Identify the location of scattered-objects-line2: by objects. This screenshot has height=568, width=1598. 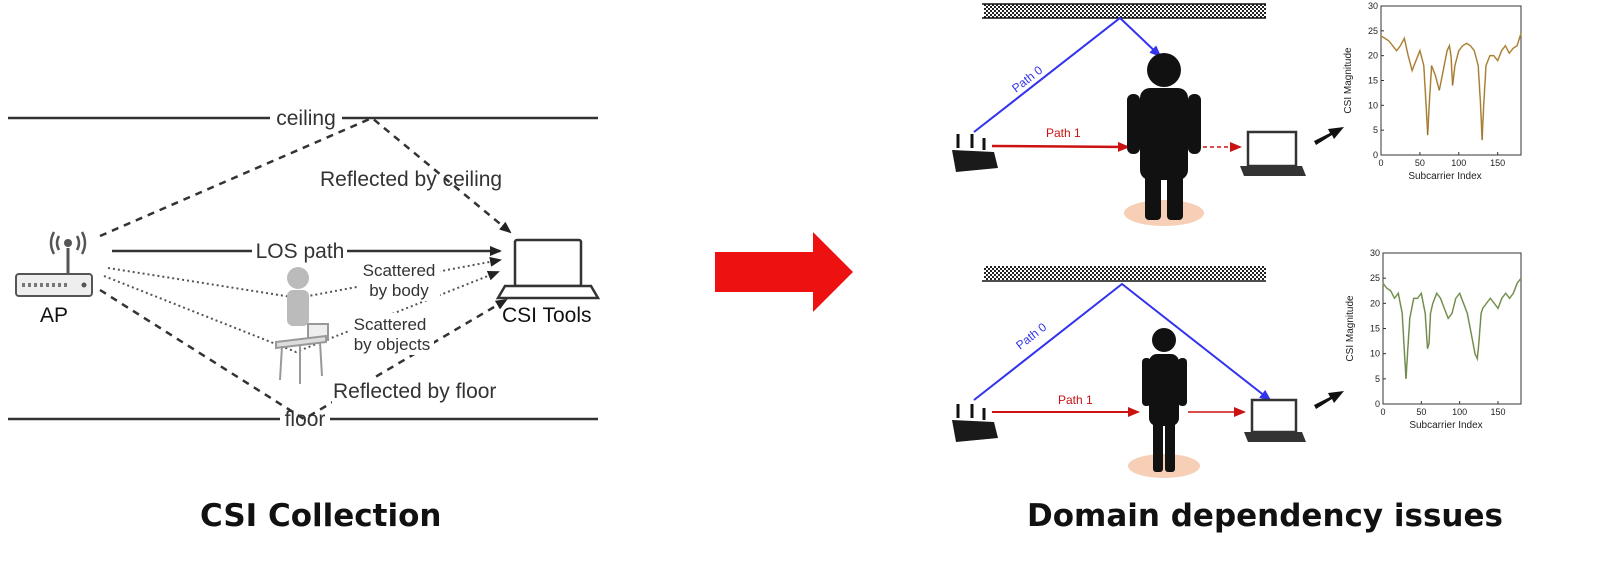
(392, 344).